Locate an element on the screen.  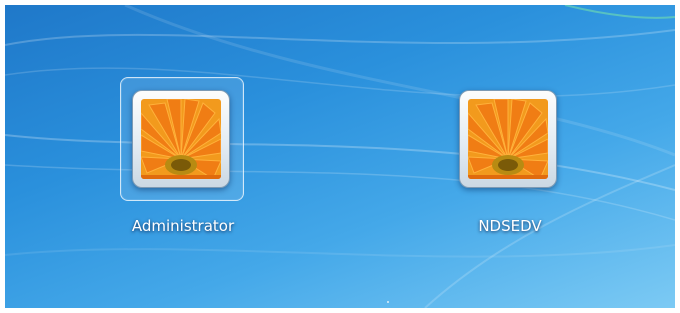
user-name-ndsedv: NDSEDV is located at coordinates (510, 226).